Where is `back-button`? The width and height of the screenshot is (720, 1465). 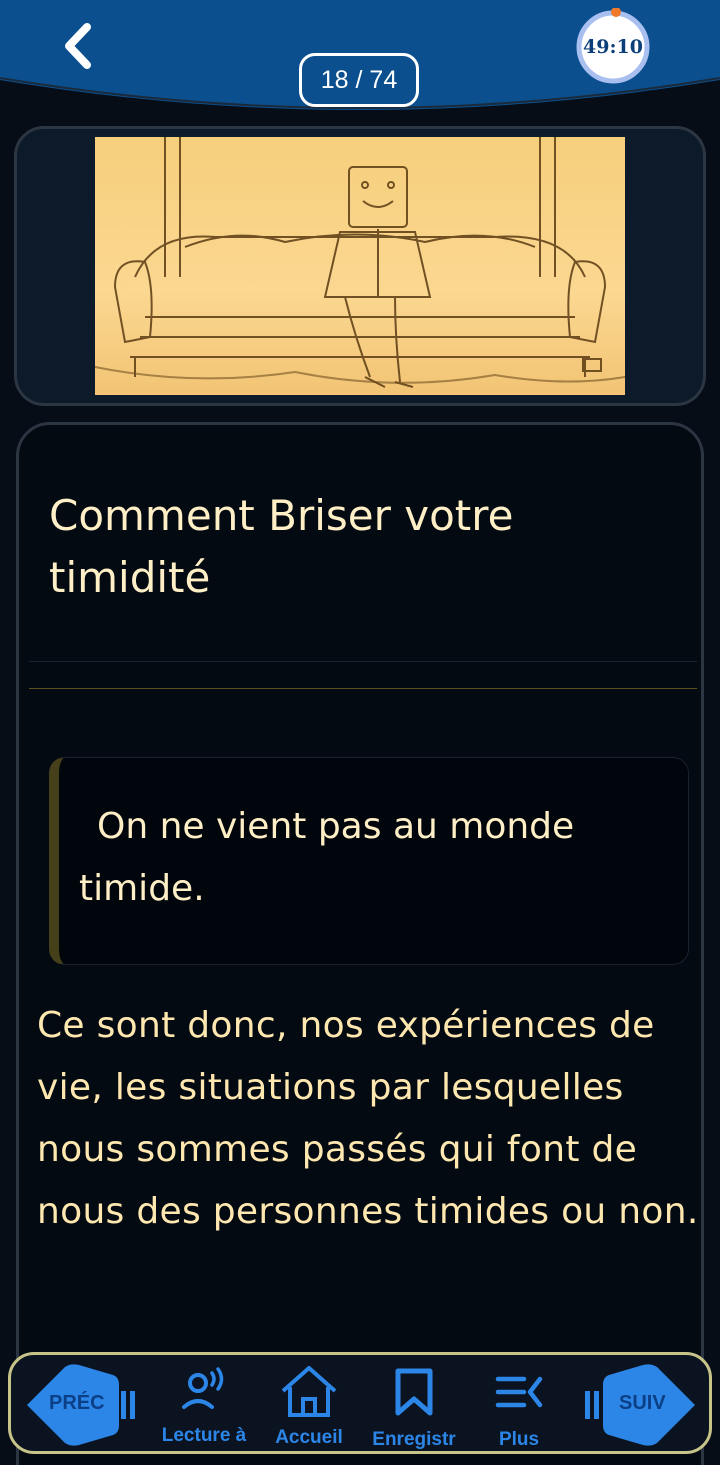 back-button is located at coordinates (78, 46).